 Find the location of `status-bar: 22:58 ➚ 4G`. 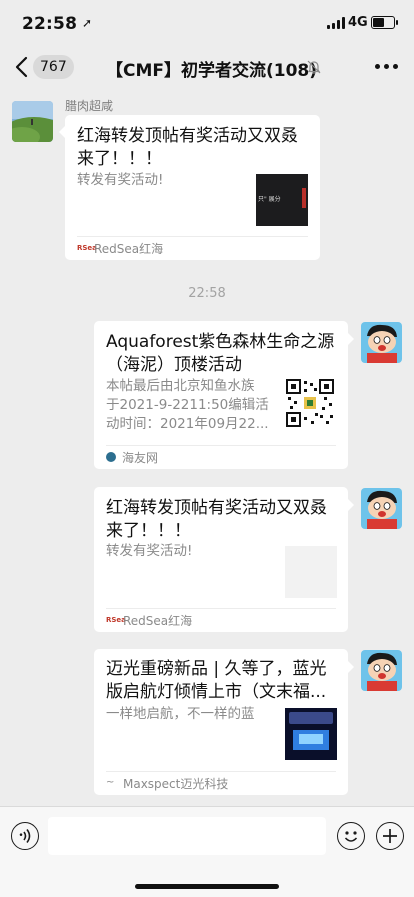

status-bar: 22:58 ➚ 4G is located at coordinates (207, 23).